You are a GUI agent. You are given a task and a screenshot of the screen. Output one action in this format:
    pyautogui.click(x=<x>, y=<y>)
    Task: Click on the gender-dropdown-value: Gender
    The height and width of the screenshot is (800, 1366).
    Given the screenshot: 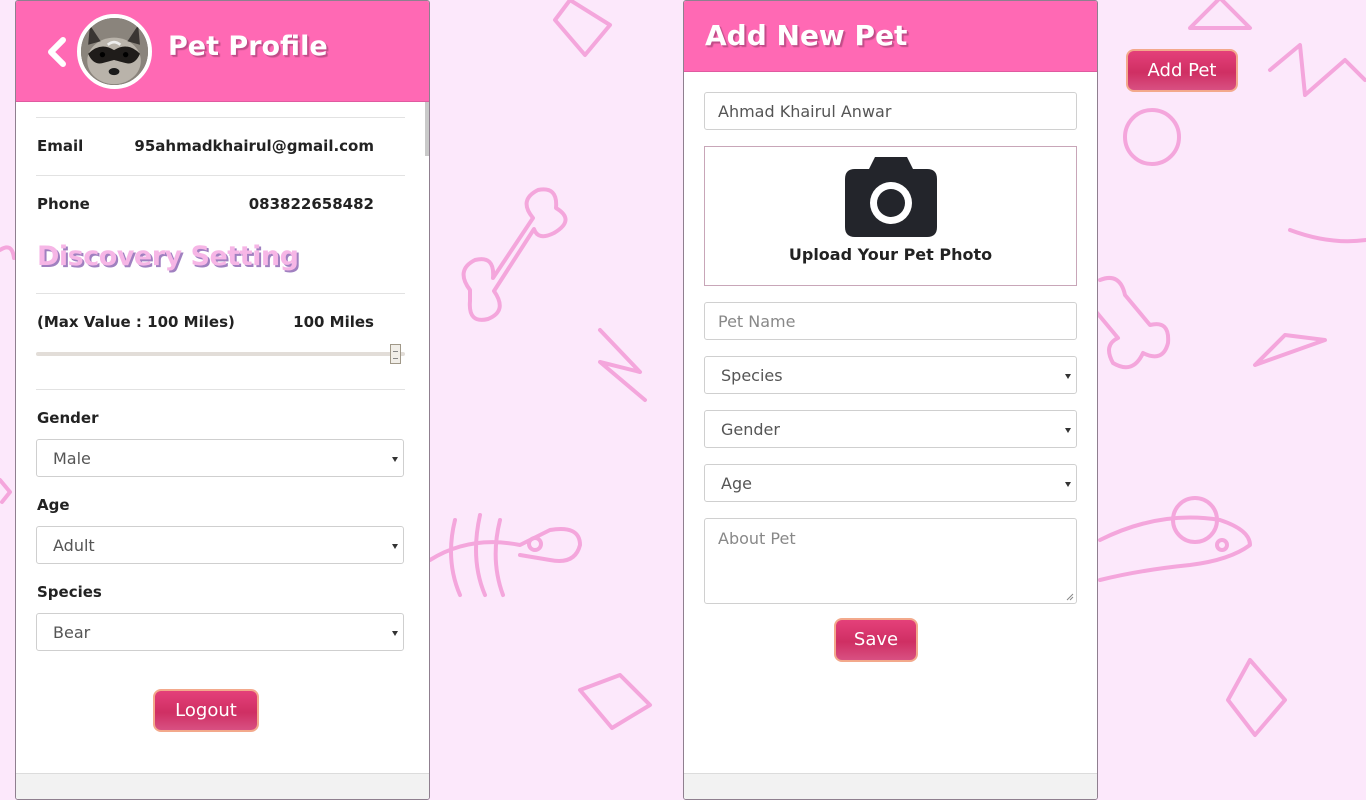 What is the action you would take?
    pyautogui.click(x=750, y=429)
    